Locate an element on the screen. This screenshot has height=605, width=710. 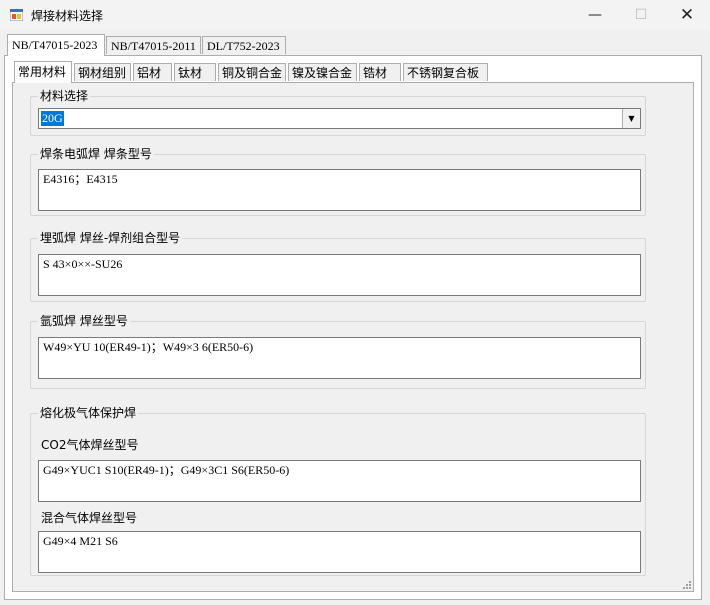
minimize-button: — is located at coordinates (595, 15).